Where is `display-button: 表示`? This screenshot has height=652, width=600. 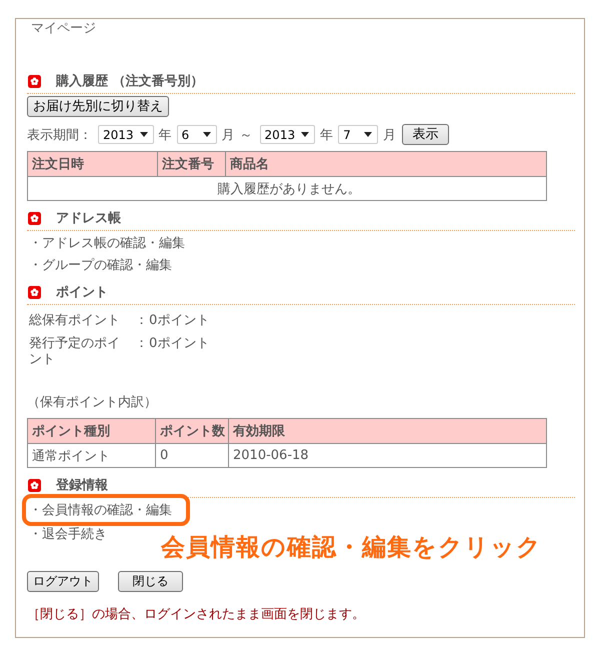
display-button: 表示 is located at coordinates (426, 134).